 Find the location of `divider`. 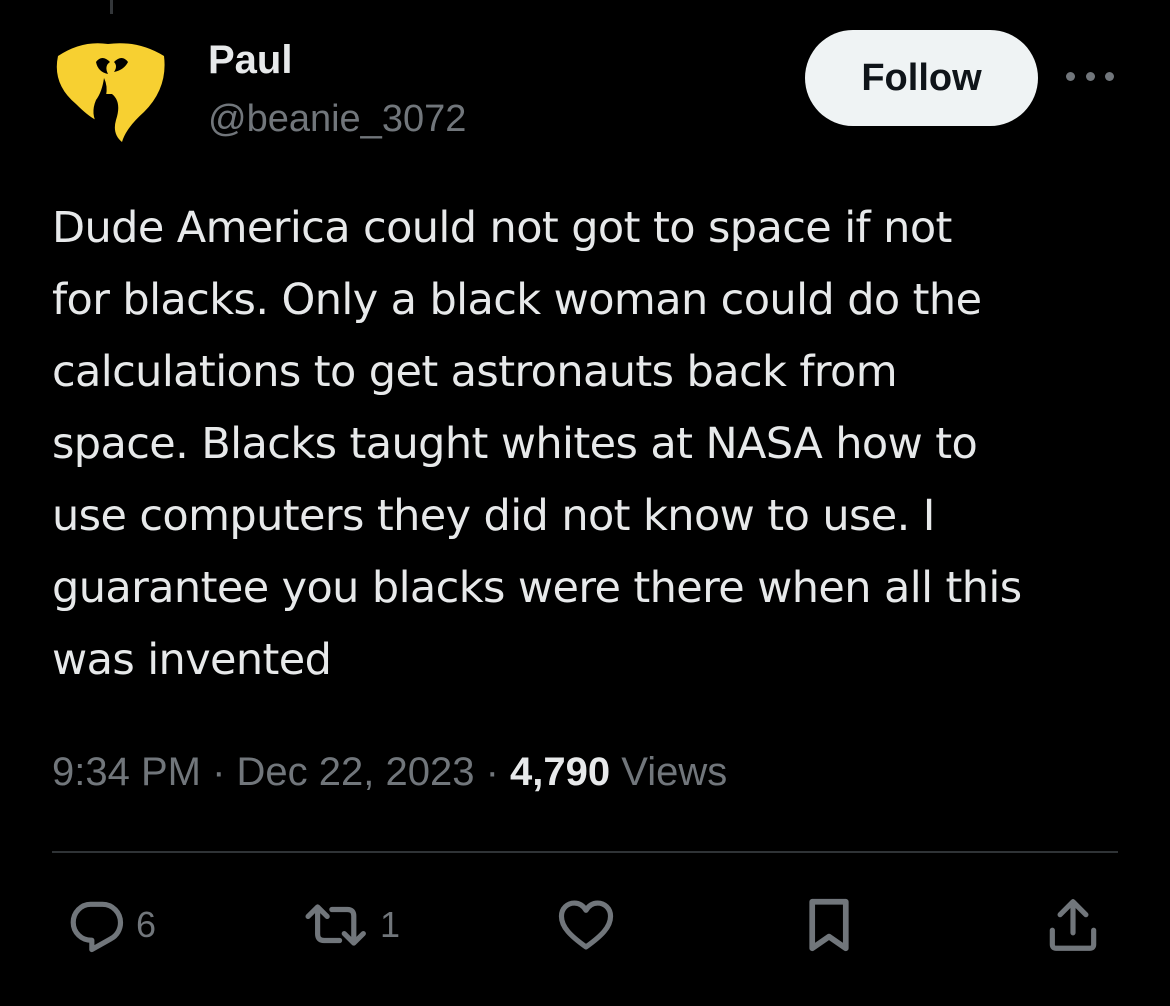

divider is located at coordinates (585, 852).